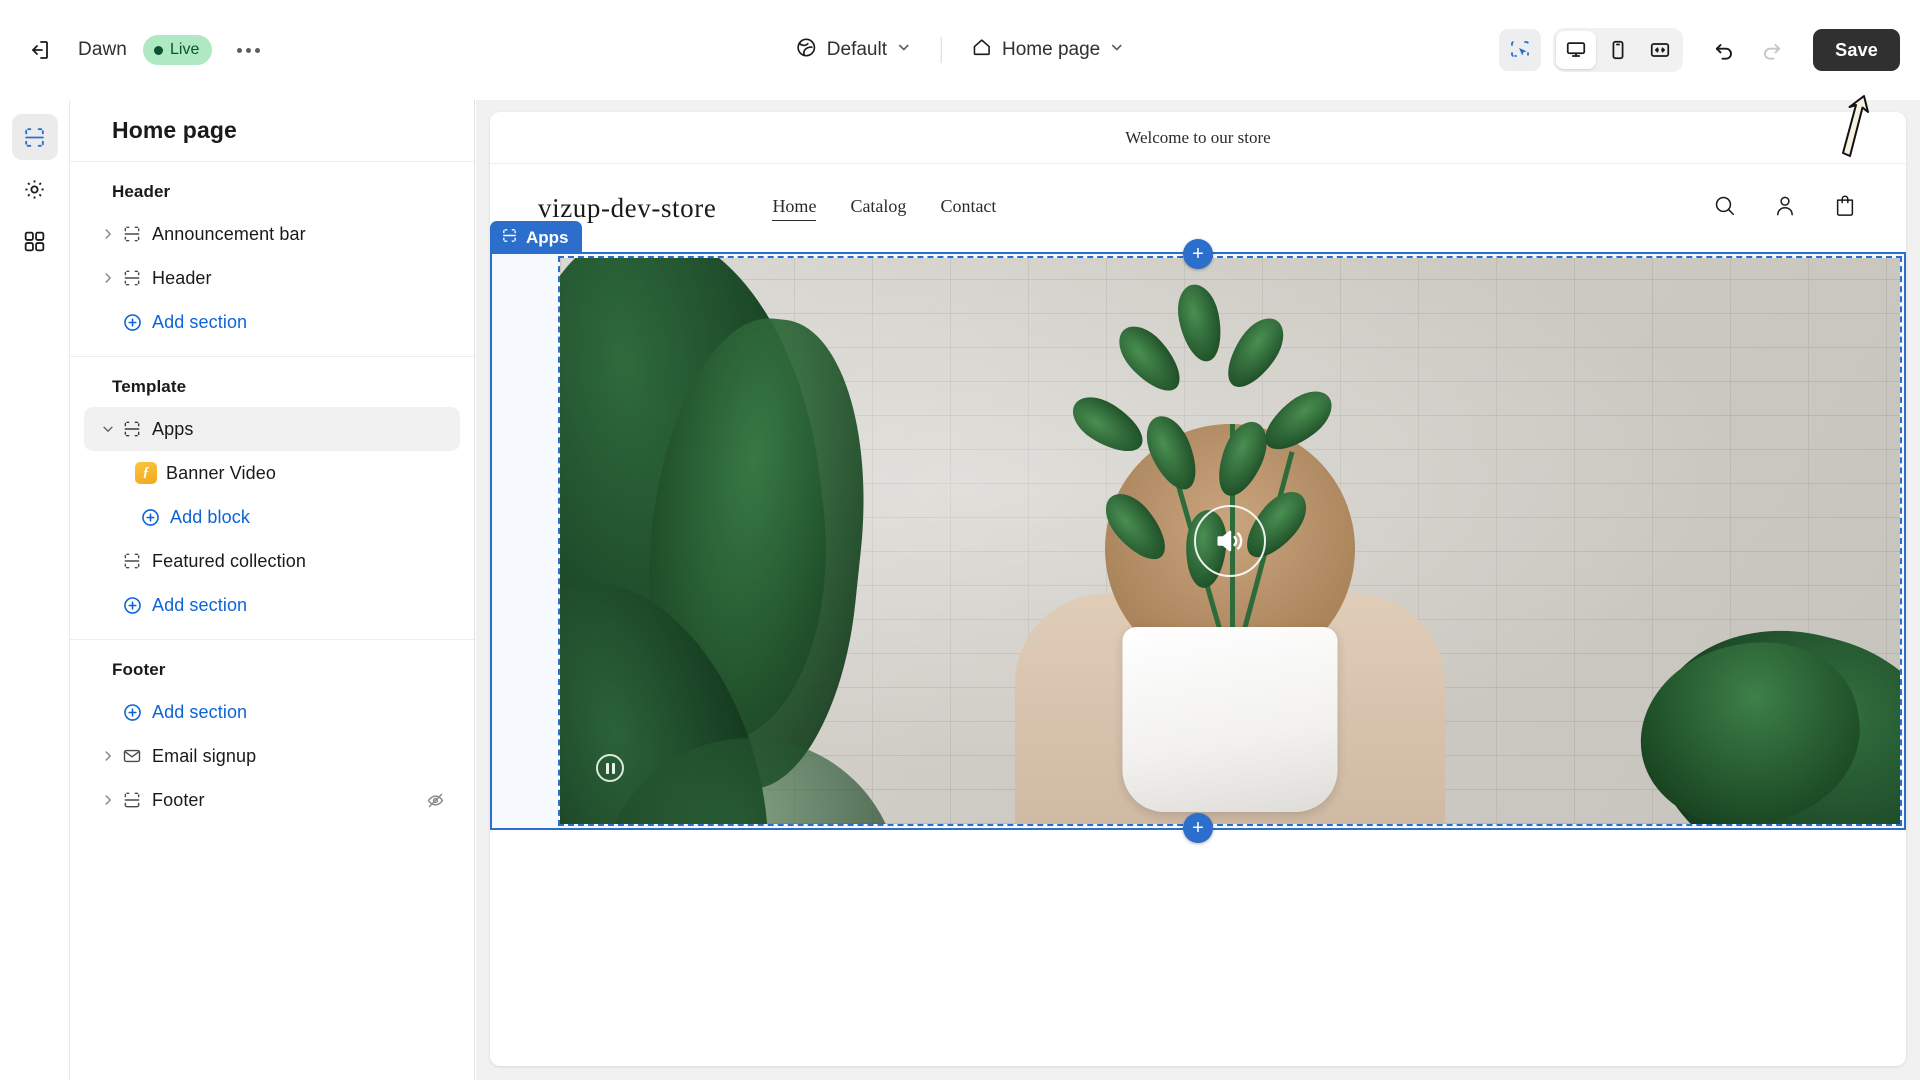 The height and width of the screenshot is (1080, 1920). What do you see at coordinates (1051, 49) in the screenshot?
I see `page-label: Home page` at bounding box center [1051, 49].